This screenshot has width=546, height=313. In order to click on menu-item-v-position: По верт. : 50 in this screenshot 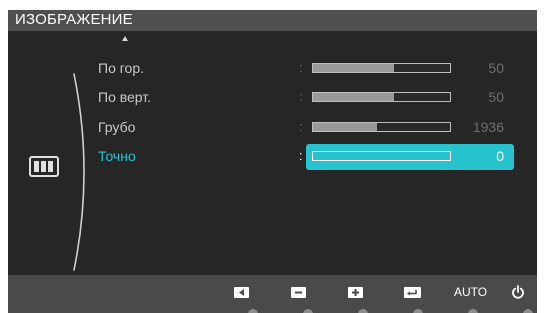, I will do `click(272, 98)`.